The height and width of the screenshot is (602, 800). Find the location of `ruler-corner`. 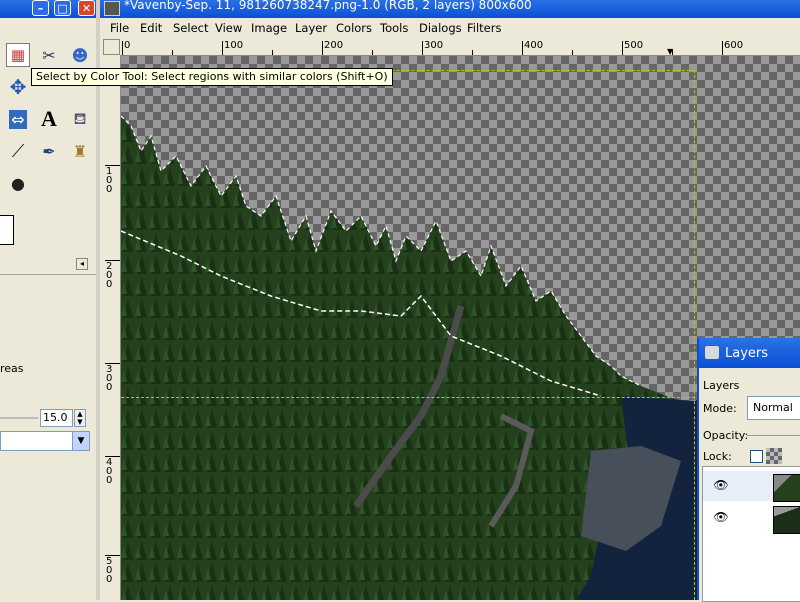

ruler-corner is located at coordinates (111, 47).